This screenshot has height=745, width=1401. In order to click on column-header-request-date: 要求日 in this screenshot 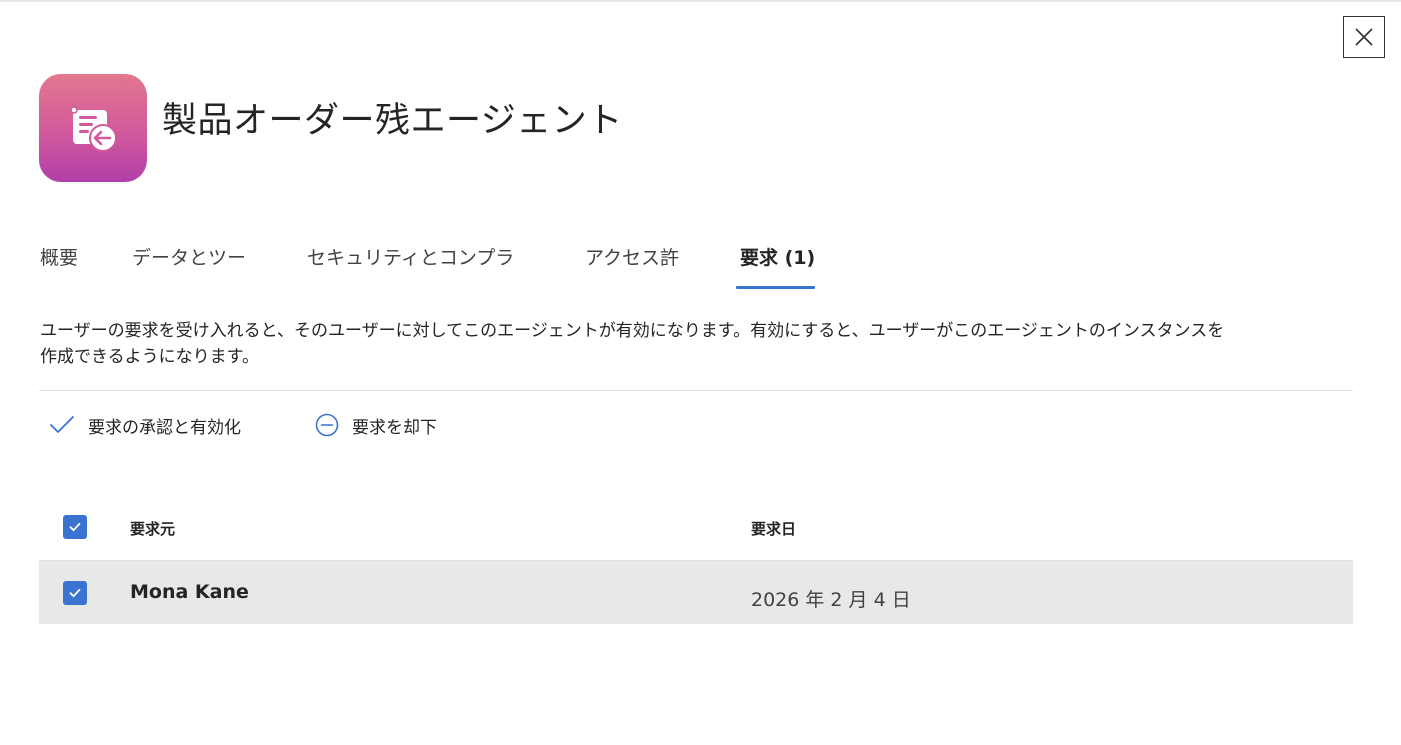, I will do `click(773, 528)`.